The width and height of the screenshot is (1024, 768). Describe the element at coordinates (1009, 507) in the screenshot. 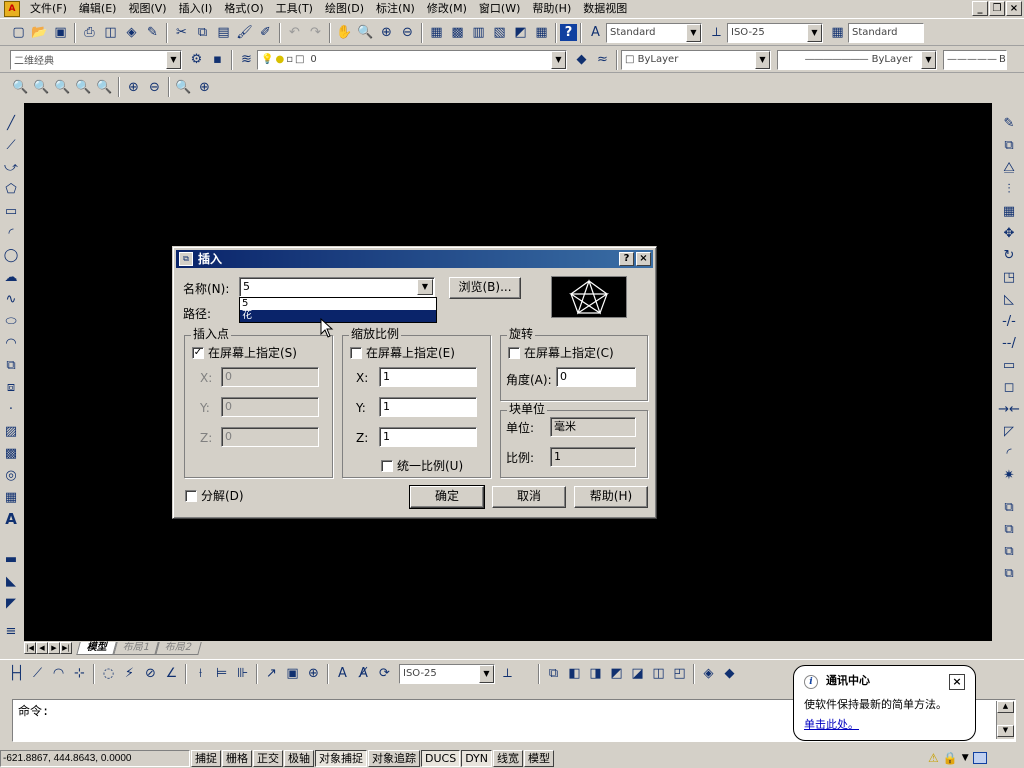

I see `draworder-1-icon: ⧉` at that location.